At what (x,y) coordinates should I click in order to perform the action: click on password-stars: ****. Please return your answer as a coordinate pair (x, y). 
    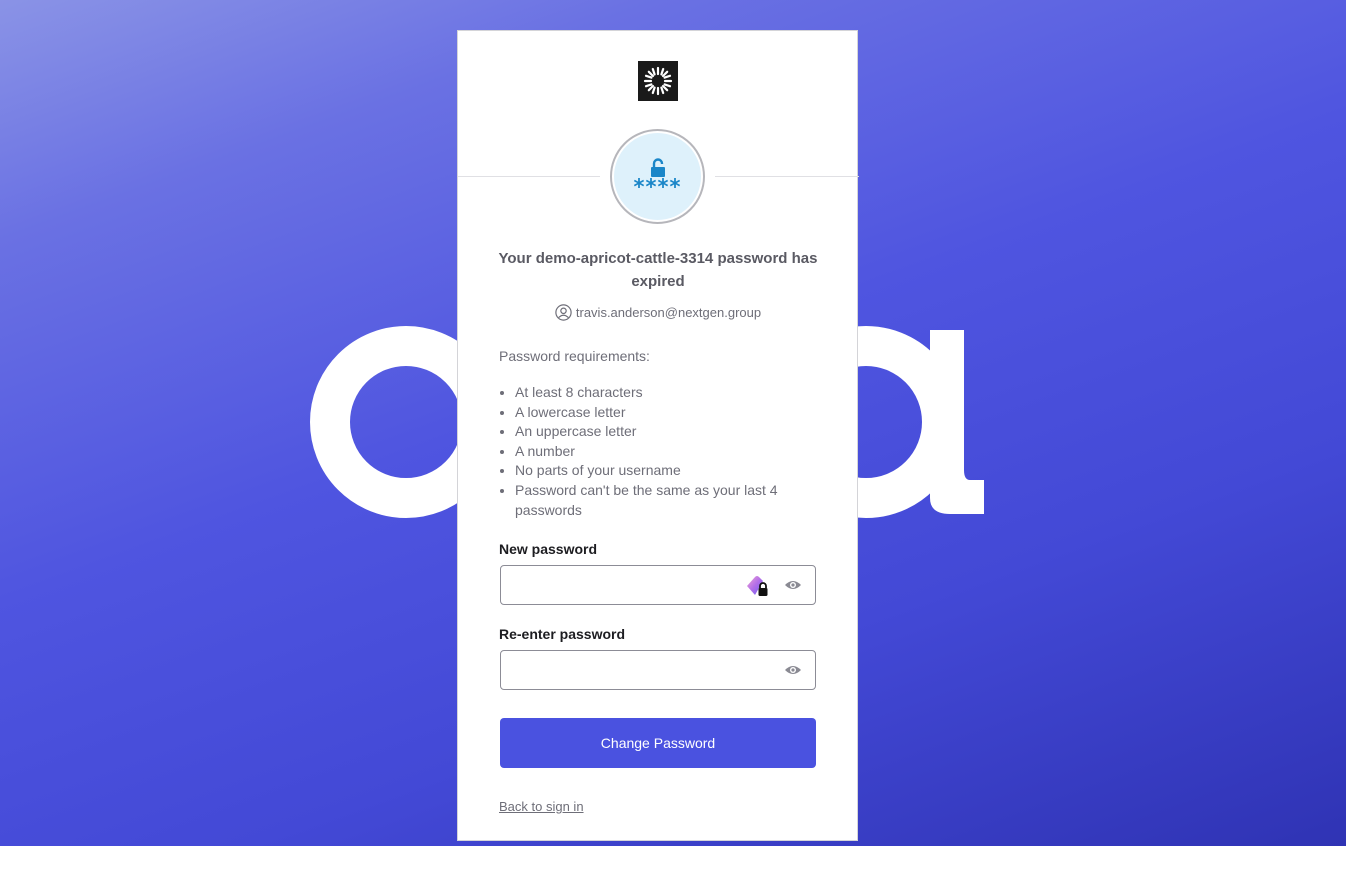
    Looking at the image, I should click on (657, 187).